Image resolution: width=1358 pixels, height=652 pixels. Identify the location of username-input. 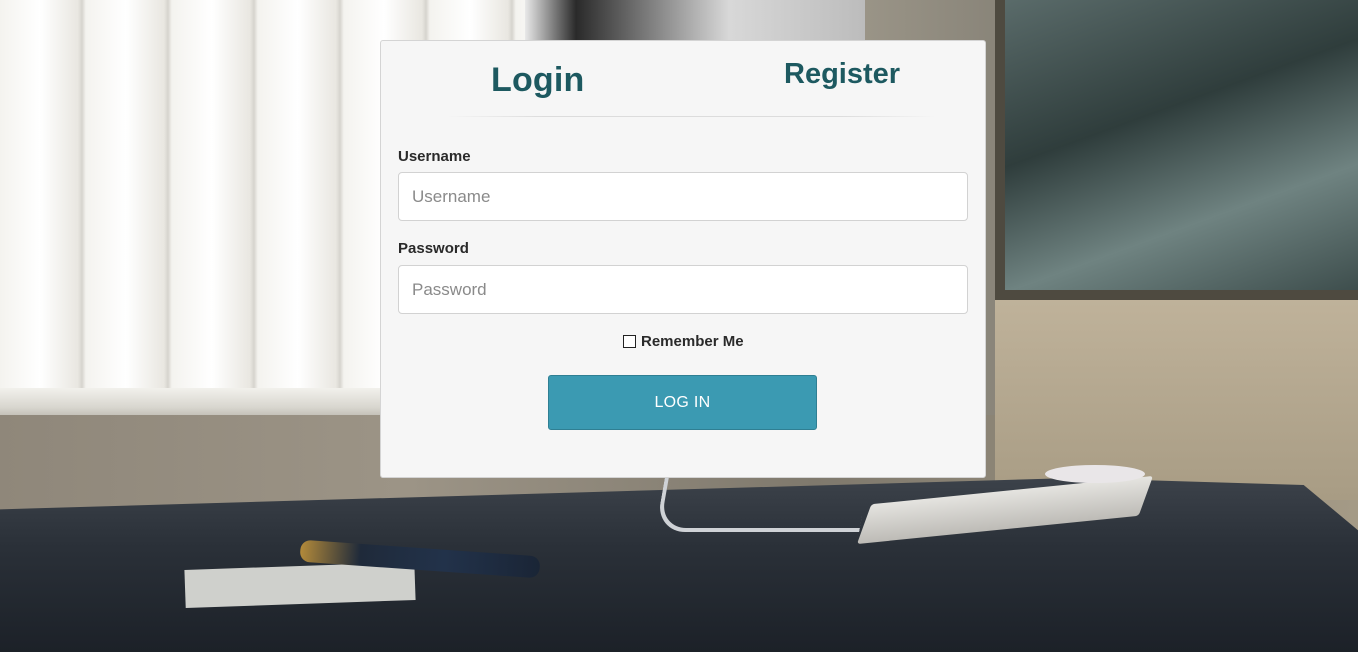
(683, 196).